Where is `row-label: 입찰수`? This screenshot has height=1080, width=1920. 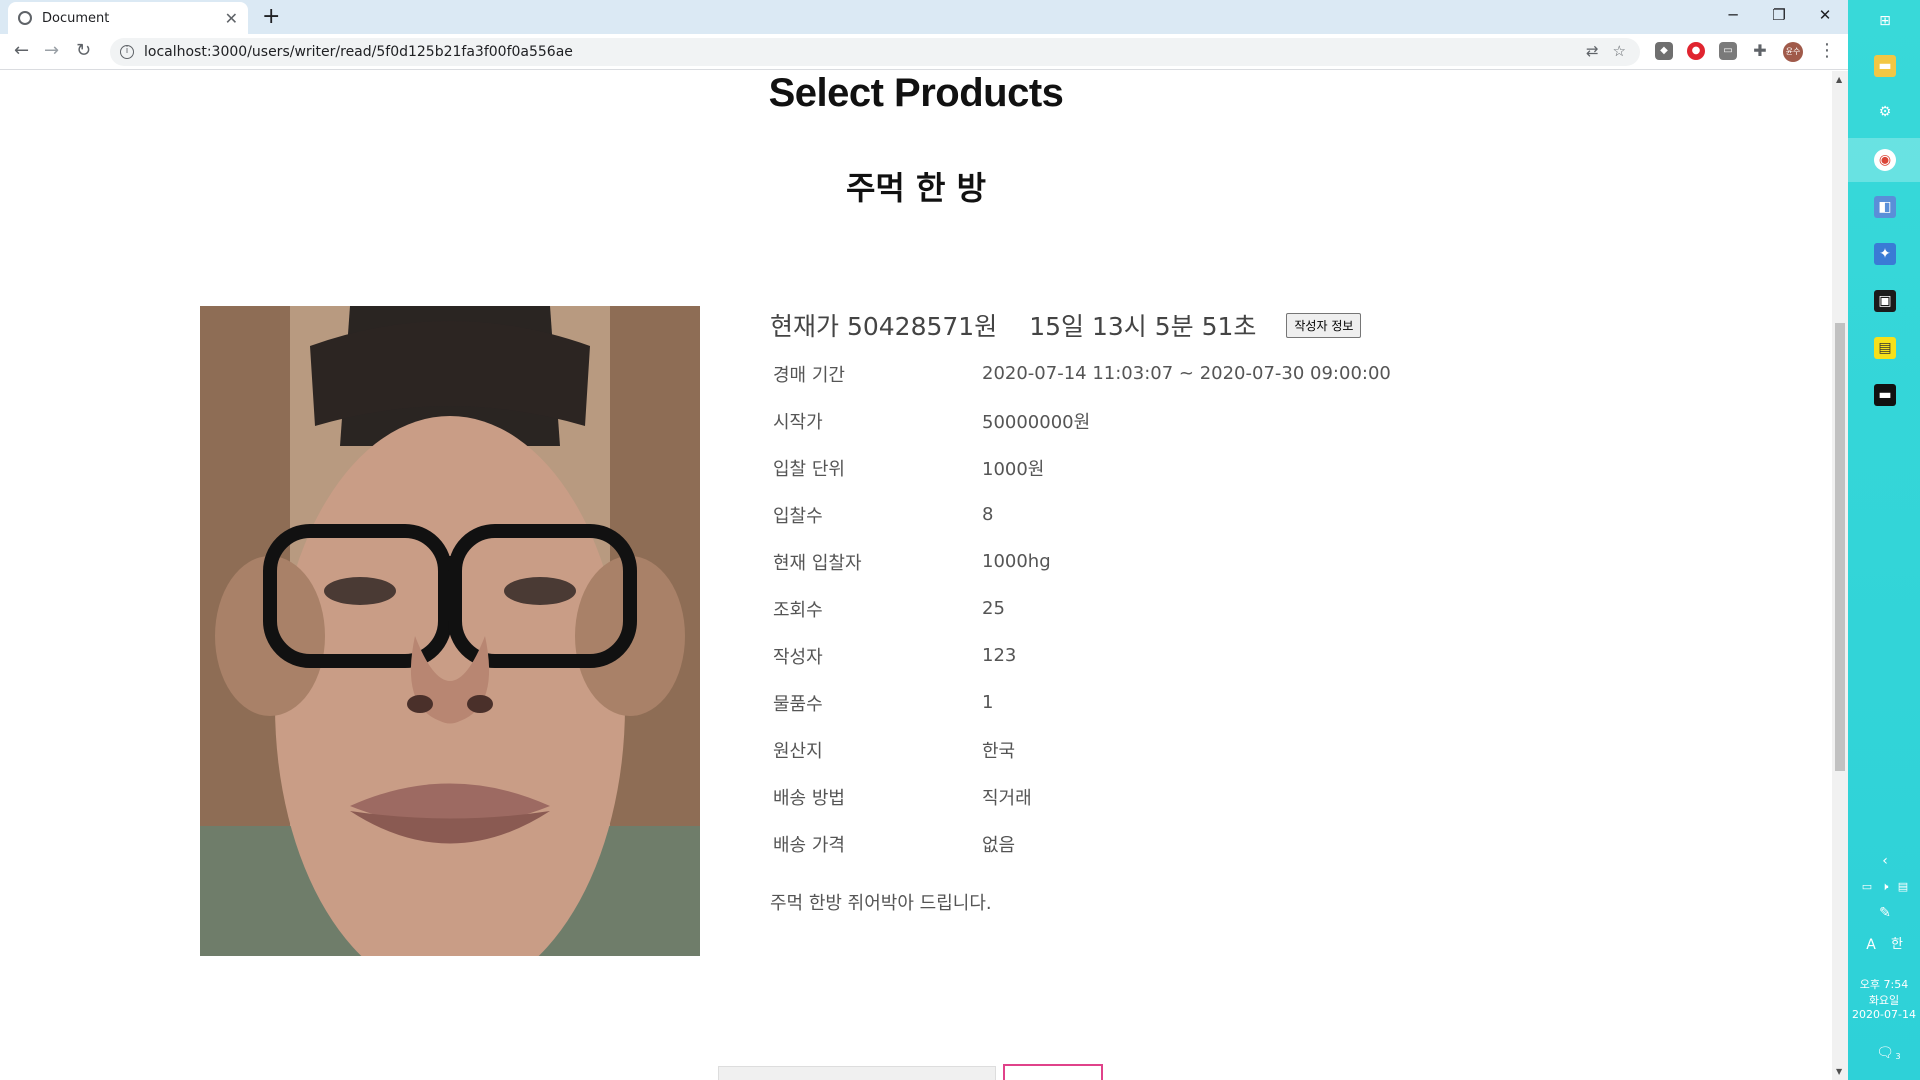 row-label: 입찰수 is located at coordinates (798, 516).